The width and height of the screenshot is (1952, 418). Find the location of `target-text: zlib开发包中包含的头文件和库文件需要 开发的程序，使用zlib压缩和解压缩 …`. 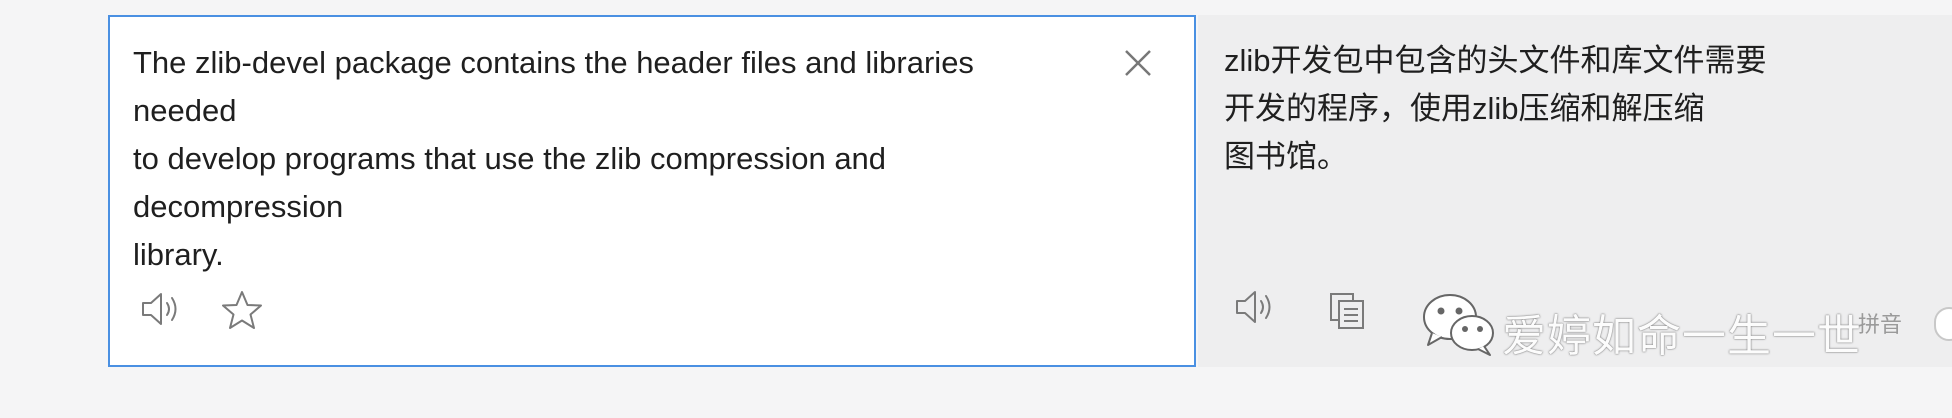

target-text: zlib开发包中包含的头文件和库文件需要 开发的程序，使用zlib压缩和解压缩 … is located at coordinates (1495, 108).